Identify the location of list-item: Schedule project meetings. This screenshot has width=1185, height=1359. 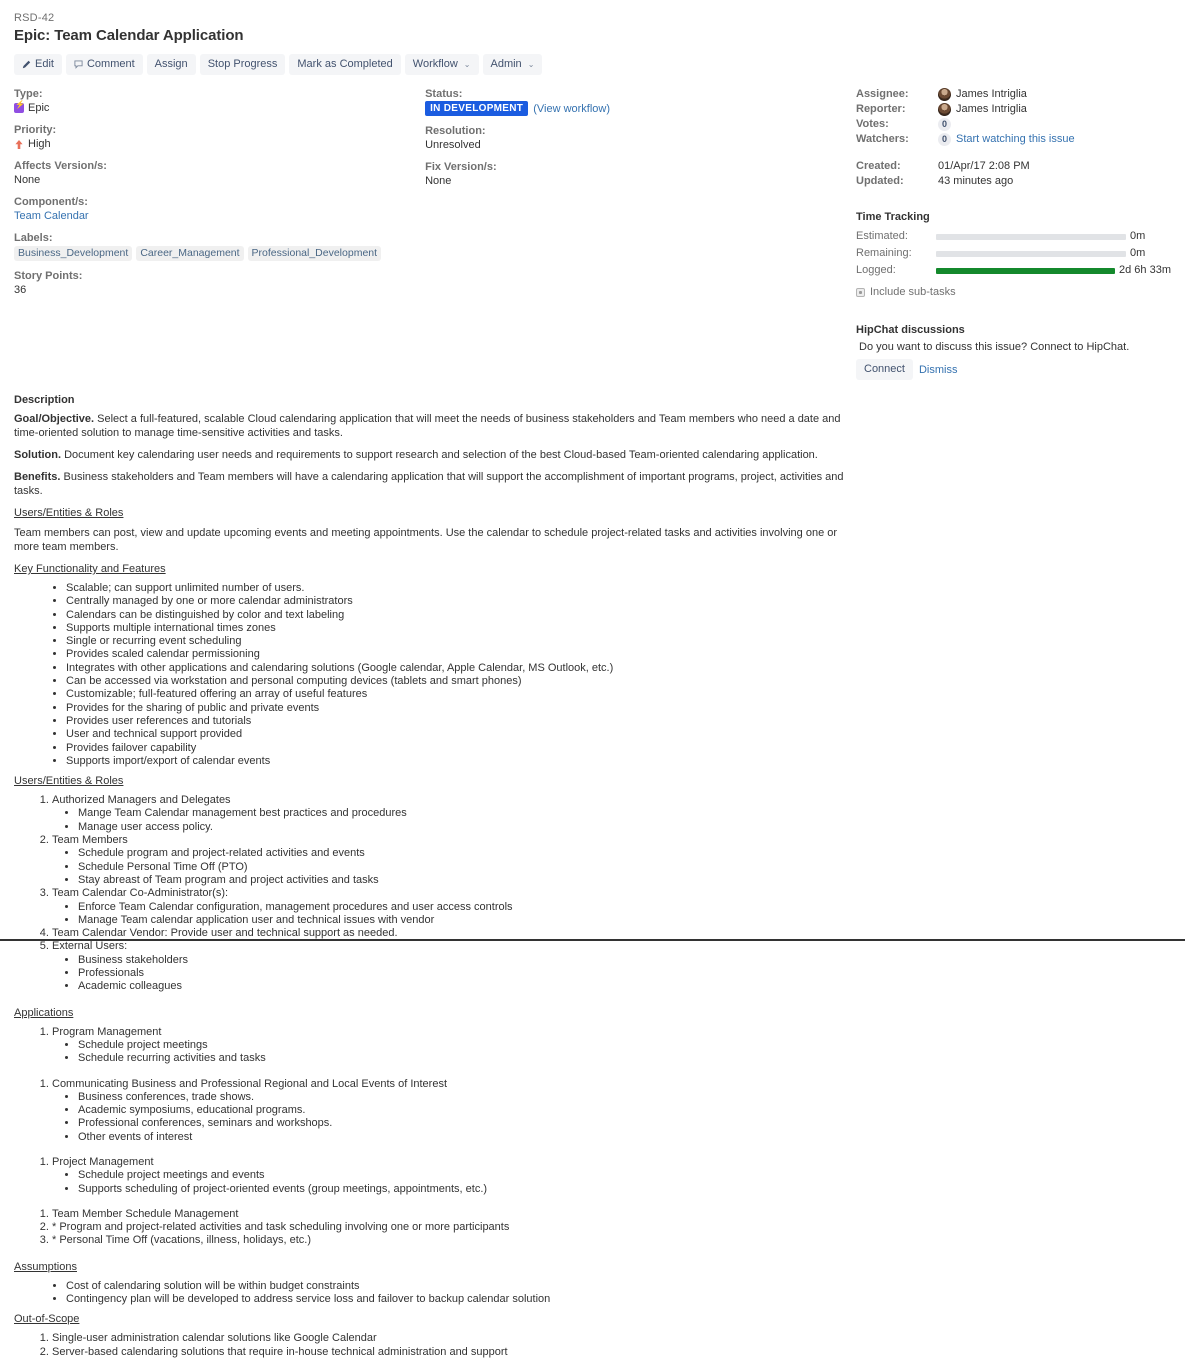
(461, 1045).